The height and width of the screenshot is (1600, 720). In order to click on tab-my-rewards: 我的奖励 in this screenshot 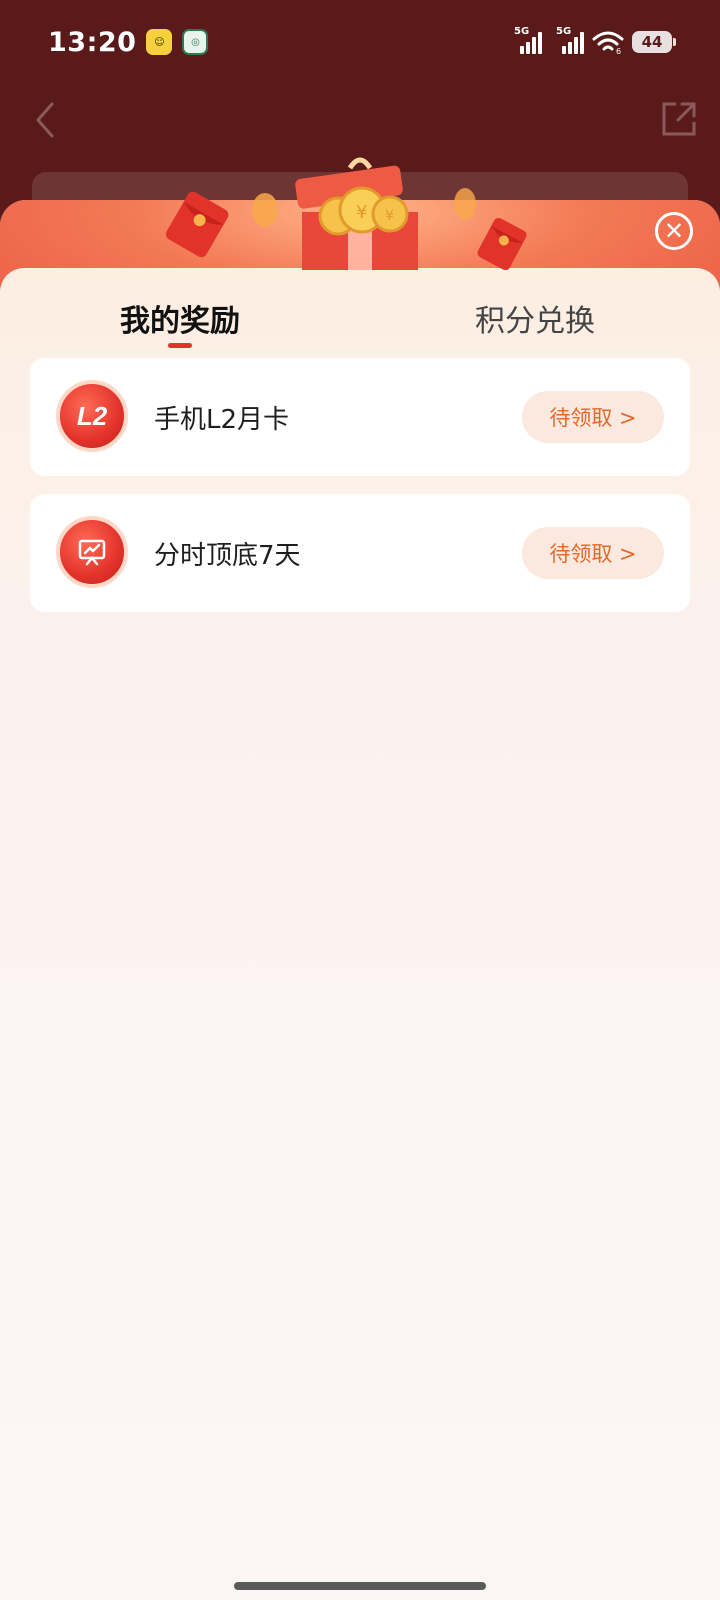, I will do `click(180, 318)`.